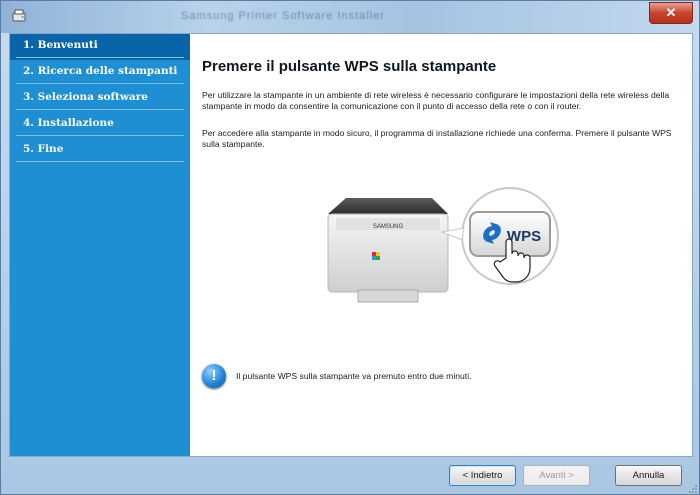 The height and width of the screenshot is (495, 700). I want to click on step-item-benvenuti: 1. Benvenuti, so click(100, 47).